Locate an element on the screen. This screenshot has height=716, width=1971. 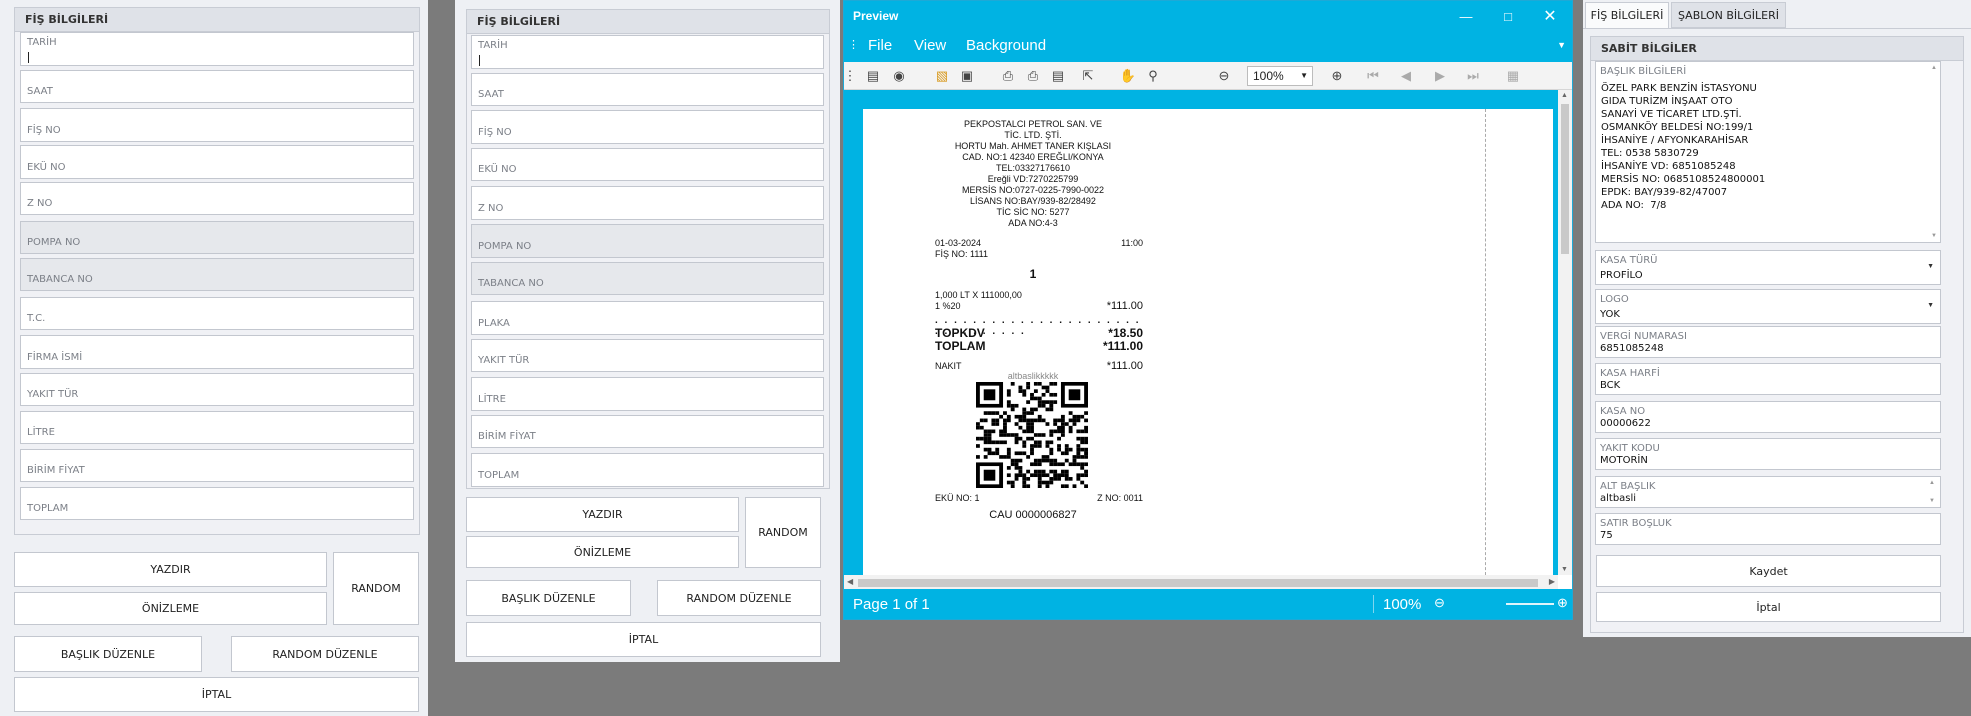
field-satir-bosluk: SATIR BOŞLUK 75 is located at coordinates (1768, 529).